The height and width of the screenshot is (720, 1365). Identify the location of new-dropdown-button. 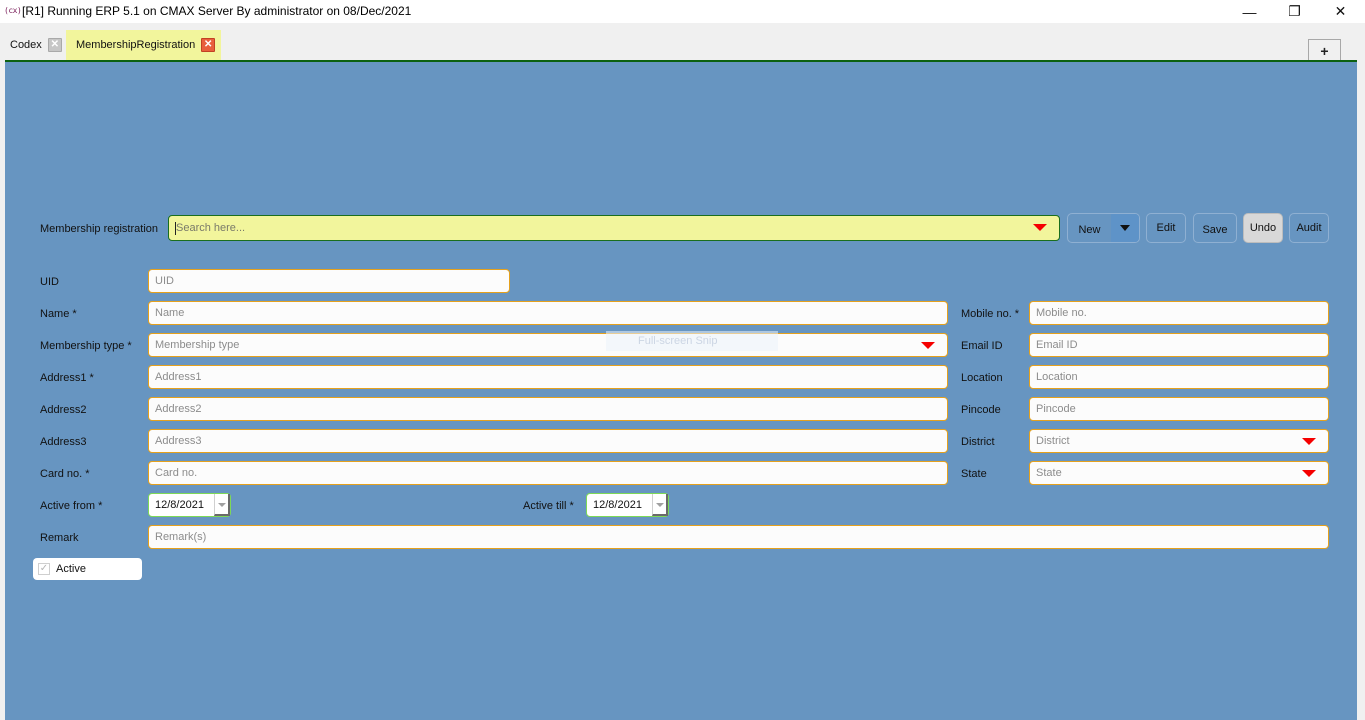
(1125, 228).